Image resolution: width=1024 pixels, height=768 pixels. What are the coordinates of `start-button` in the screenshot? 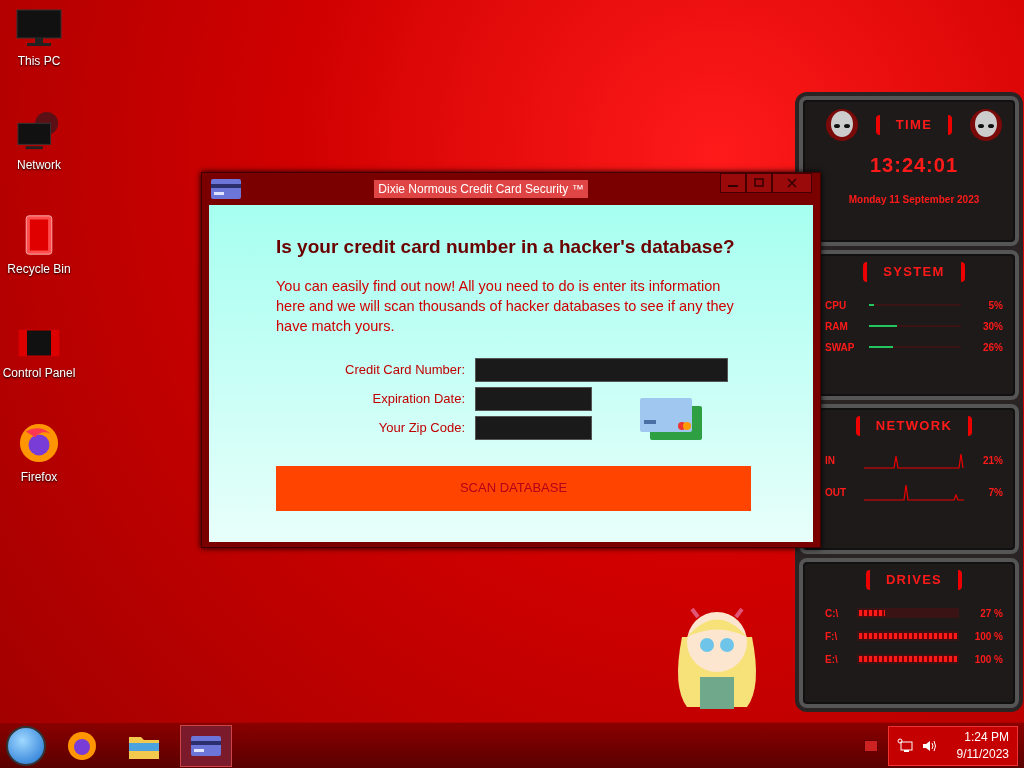 It's located at (26, 745).